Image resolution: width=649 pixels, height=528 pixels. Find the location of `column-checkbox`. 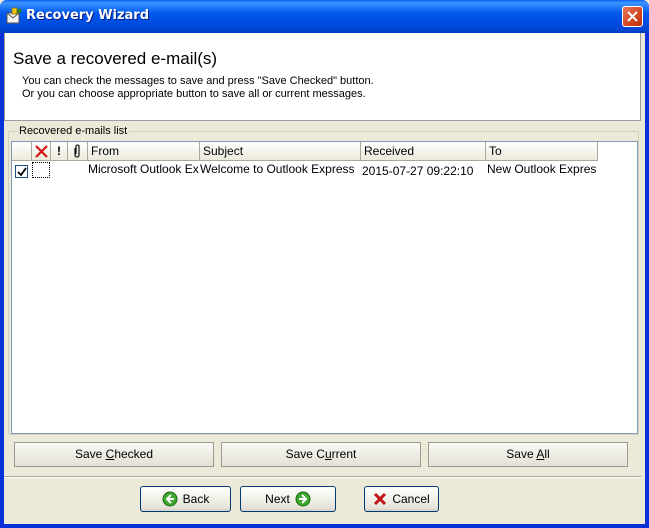

column-checkbox is located at coordinates (22, 151).